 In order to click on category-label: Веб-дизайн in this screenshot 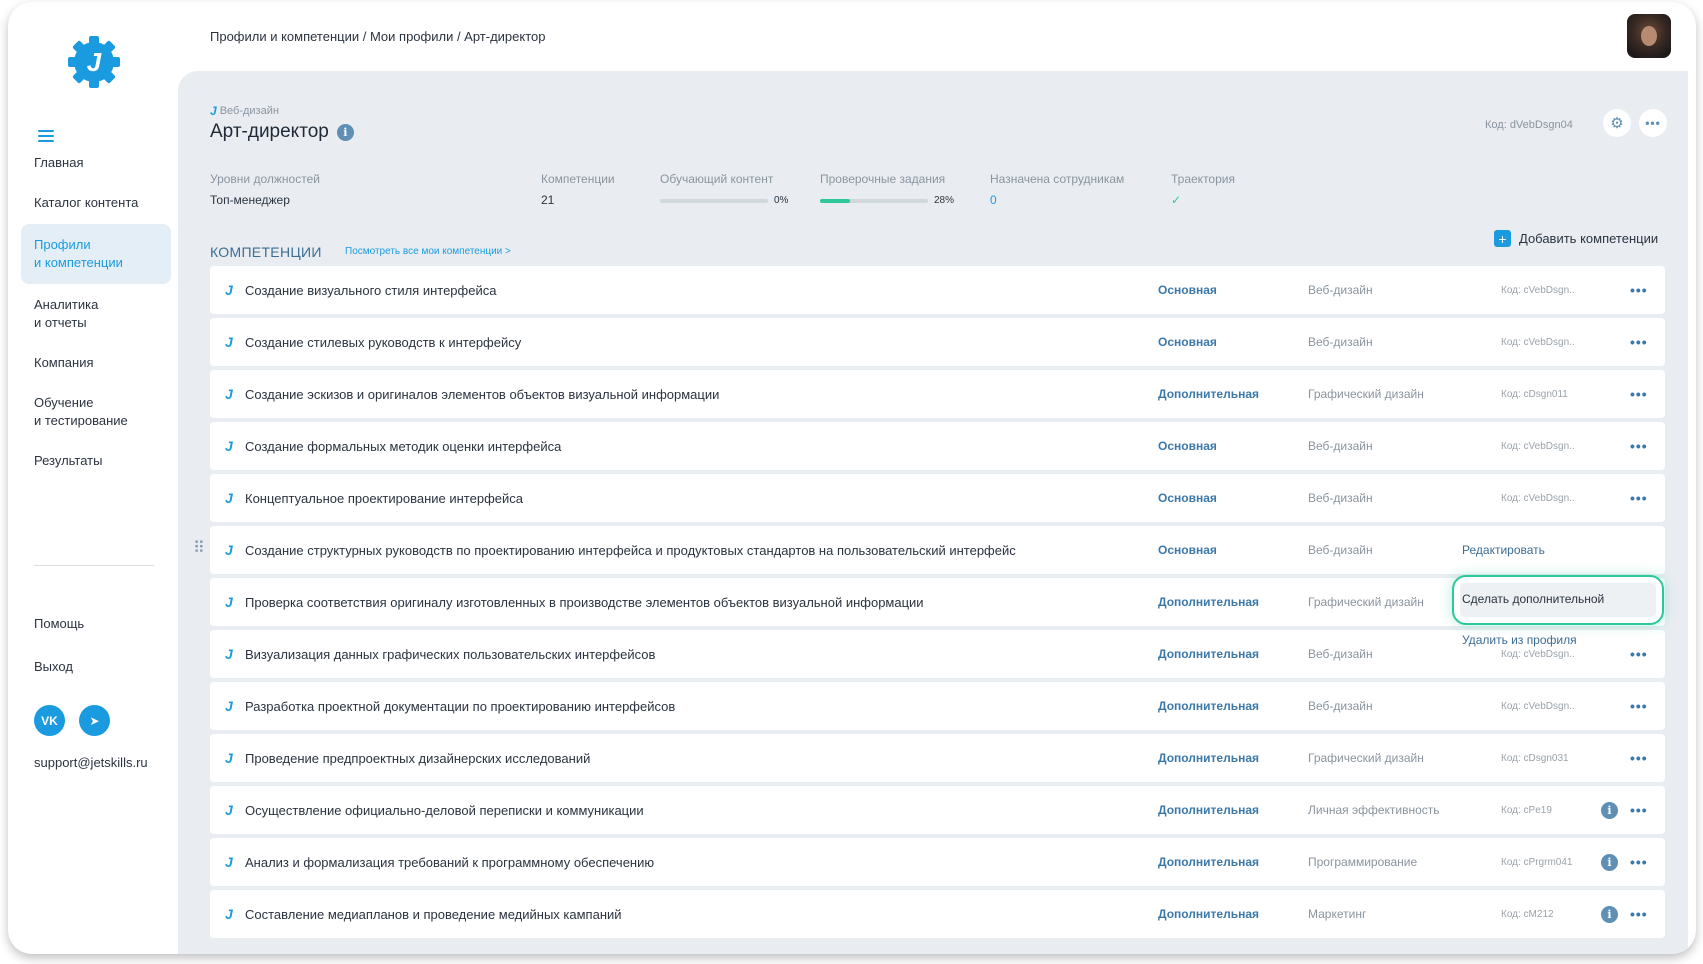, I will do `click(249, 111)`.